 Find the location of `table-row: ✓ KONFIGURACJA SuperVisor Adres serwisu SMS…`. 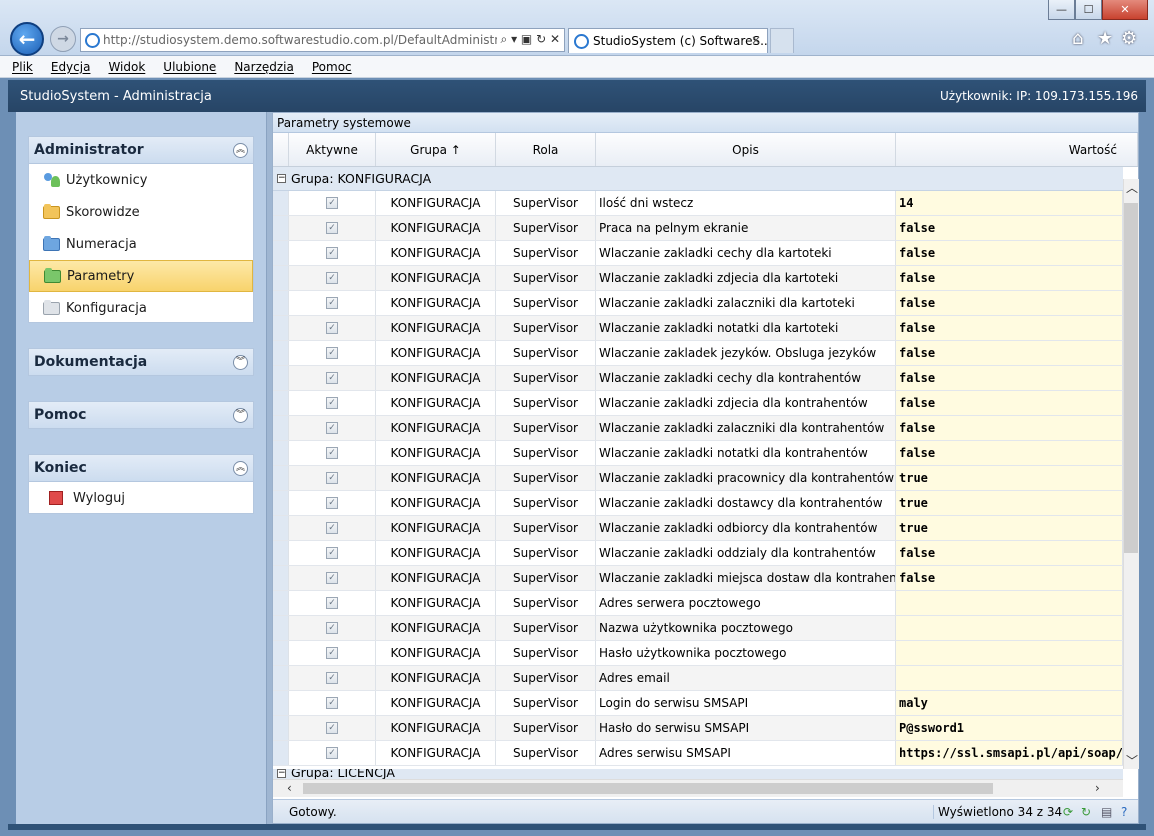

table-row: ✓ KONFIGURACJA SuperVisor Adres serwisu SMS… is located at coordinates (698, 753).